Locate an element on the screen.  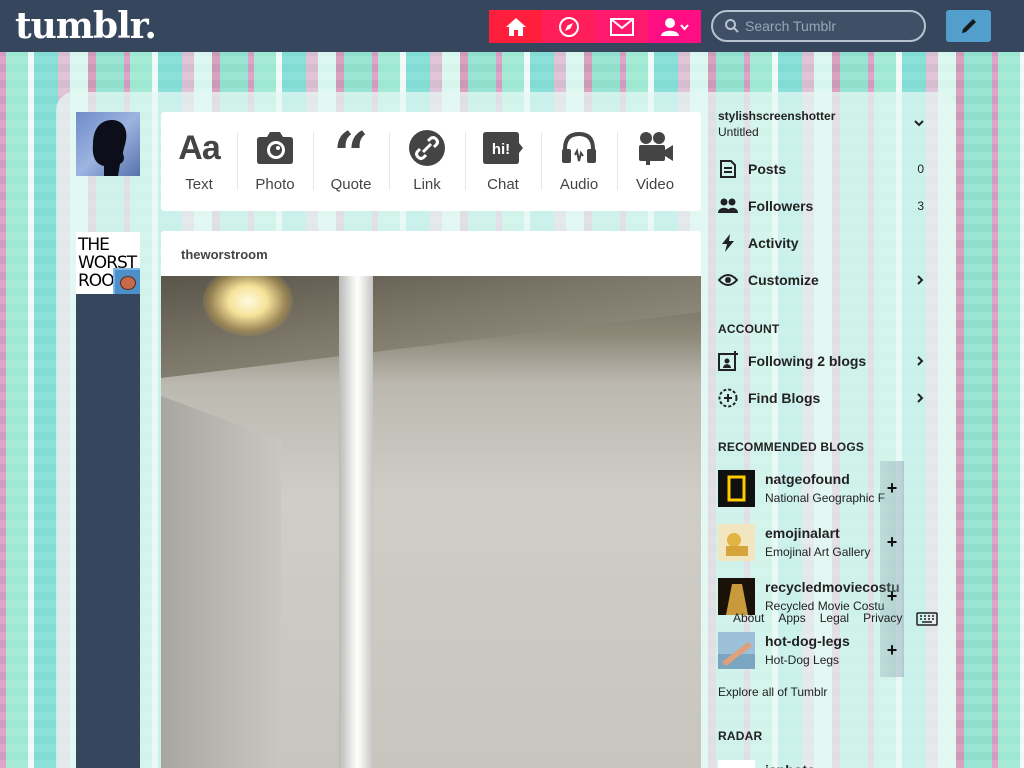
post-type-video: Video is located at coordinates (655, 161).